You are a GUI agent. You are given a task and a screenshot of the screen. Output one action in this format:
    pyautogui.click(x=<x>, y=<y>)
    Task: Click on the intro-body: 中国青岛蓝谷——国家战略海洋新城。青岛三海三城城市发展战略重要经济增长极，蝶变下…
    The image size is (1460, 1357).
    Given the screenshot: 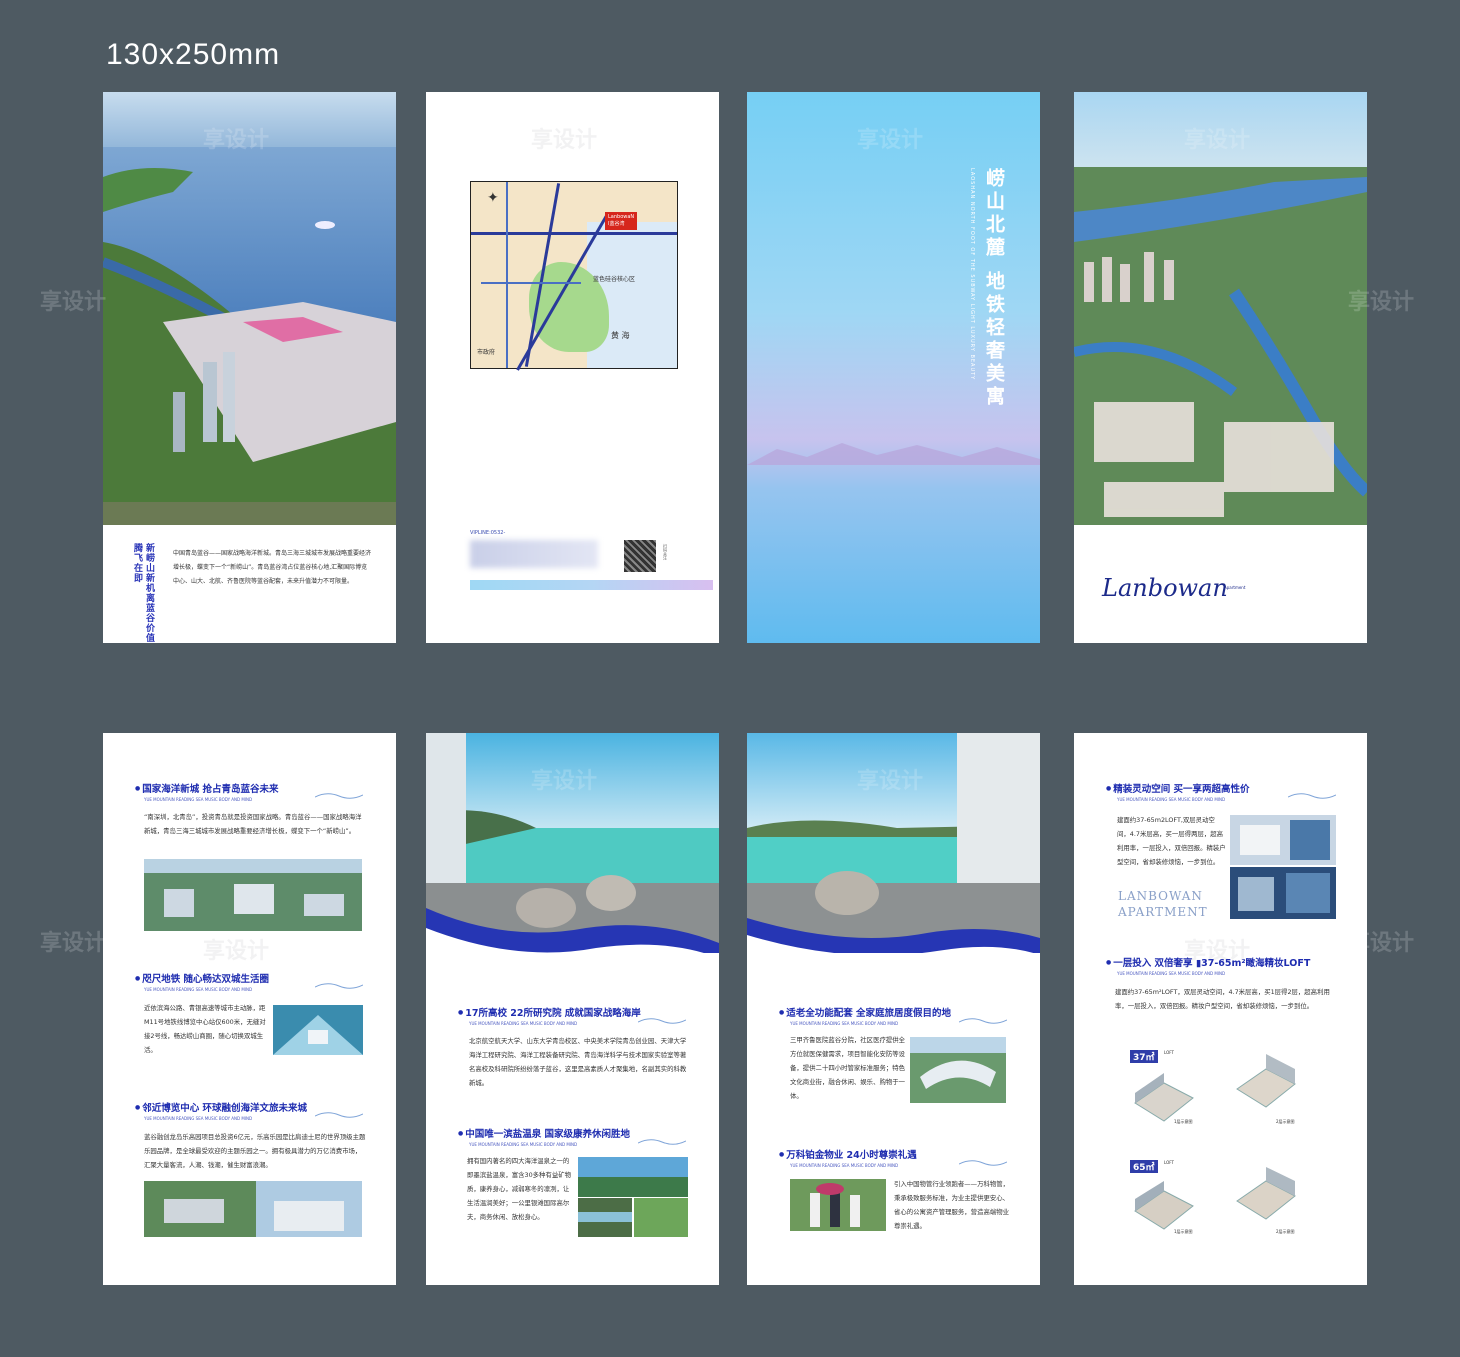 What is the action you would take?
    pyautogui.click(x=272, y=567)
    